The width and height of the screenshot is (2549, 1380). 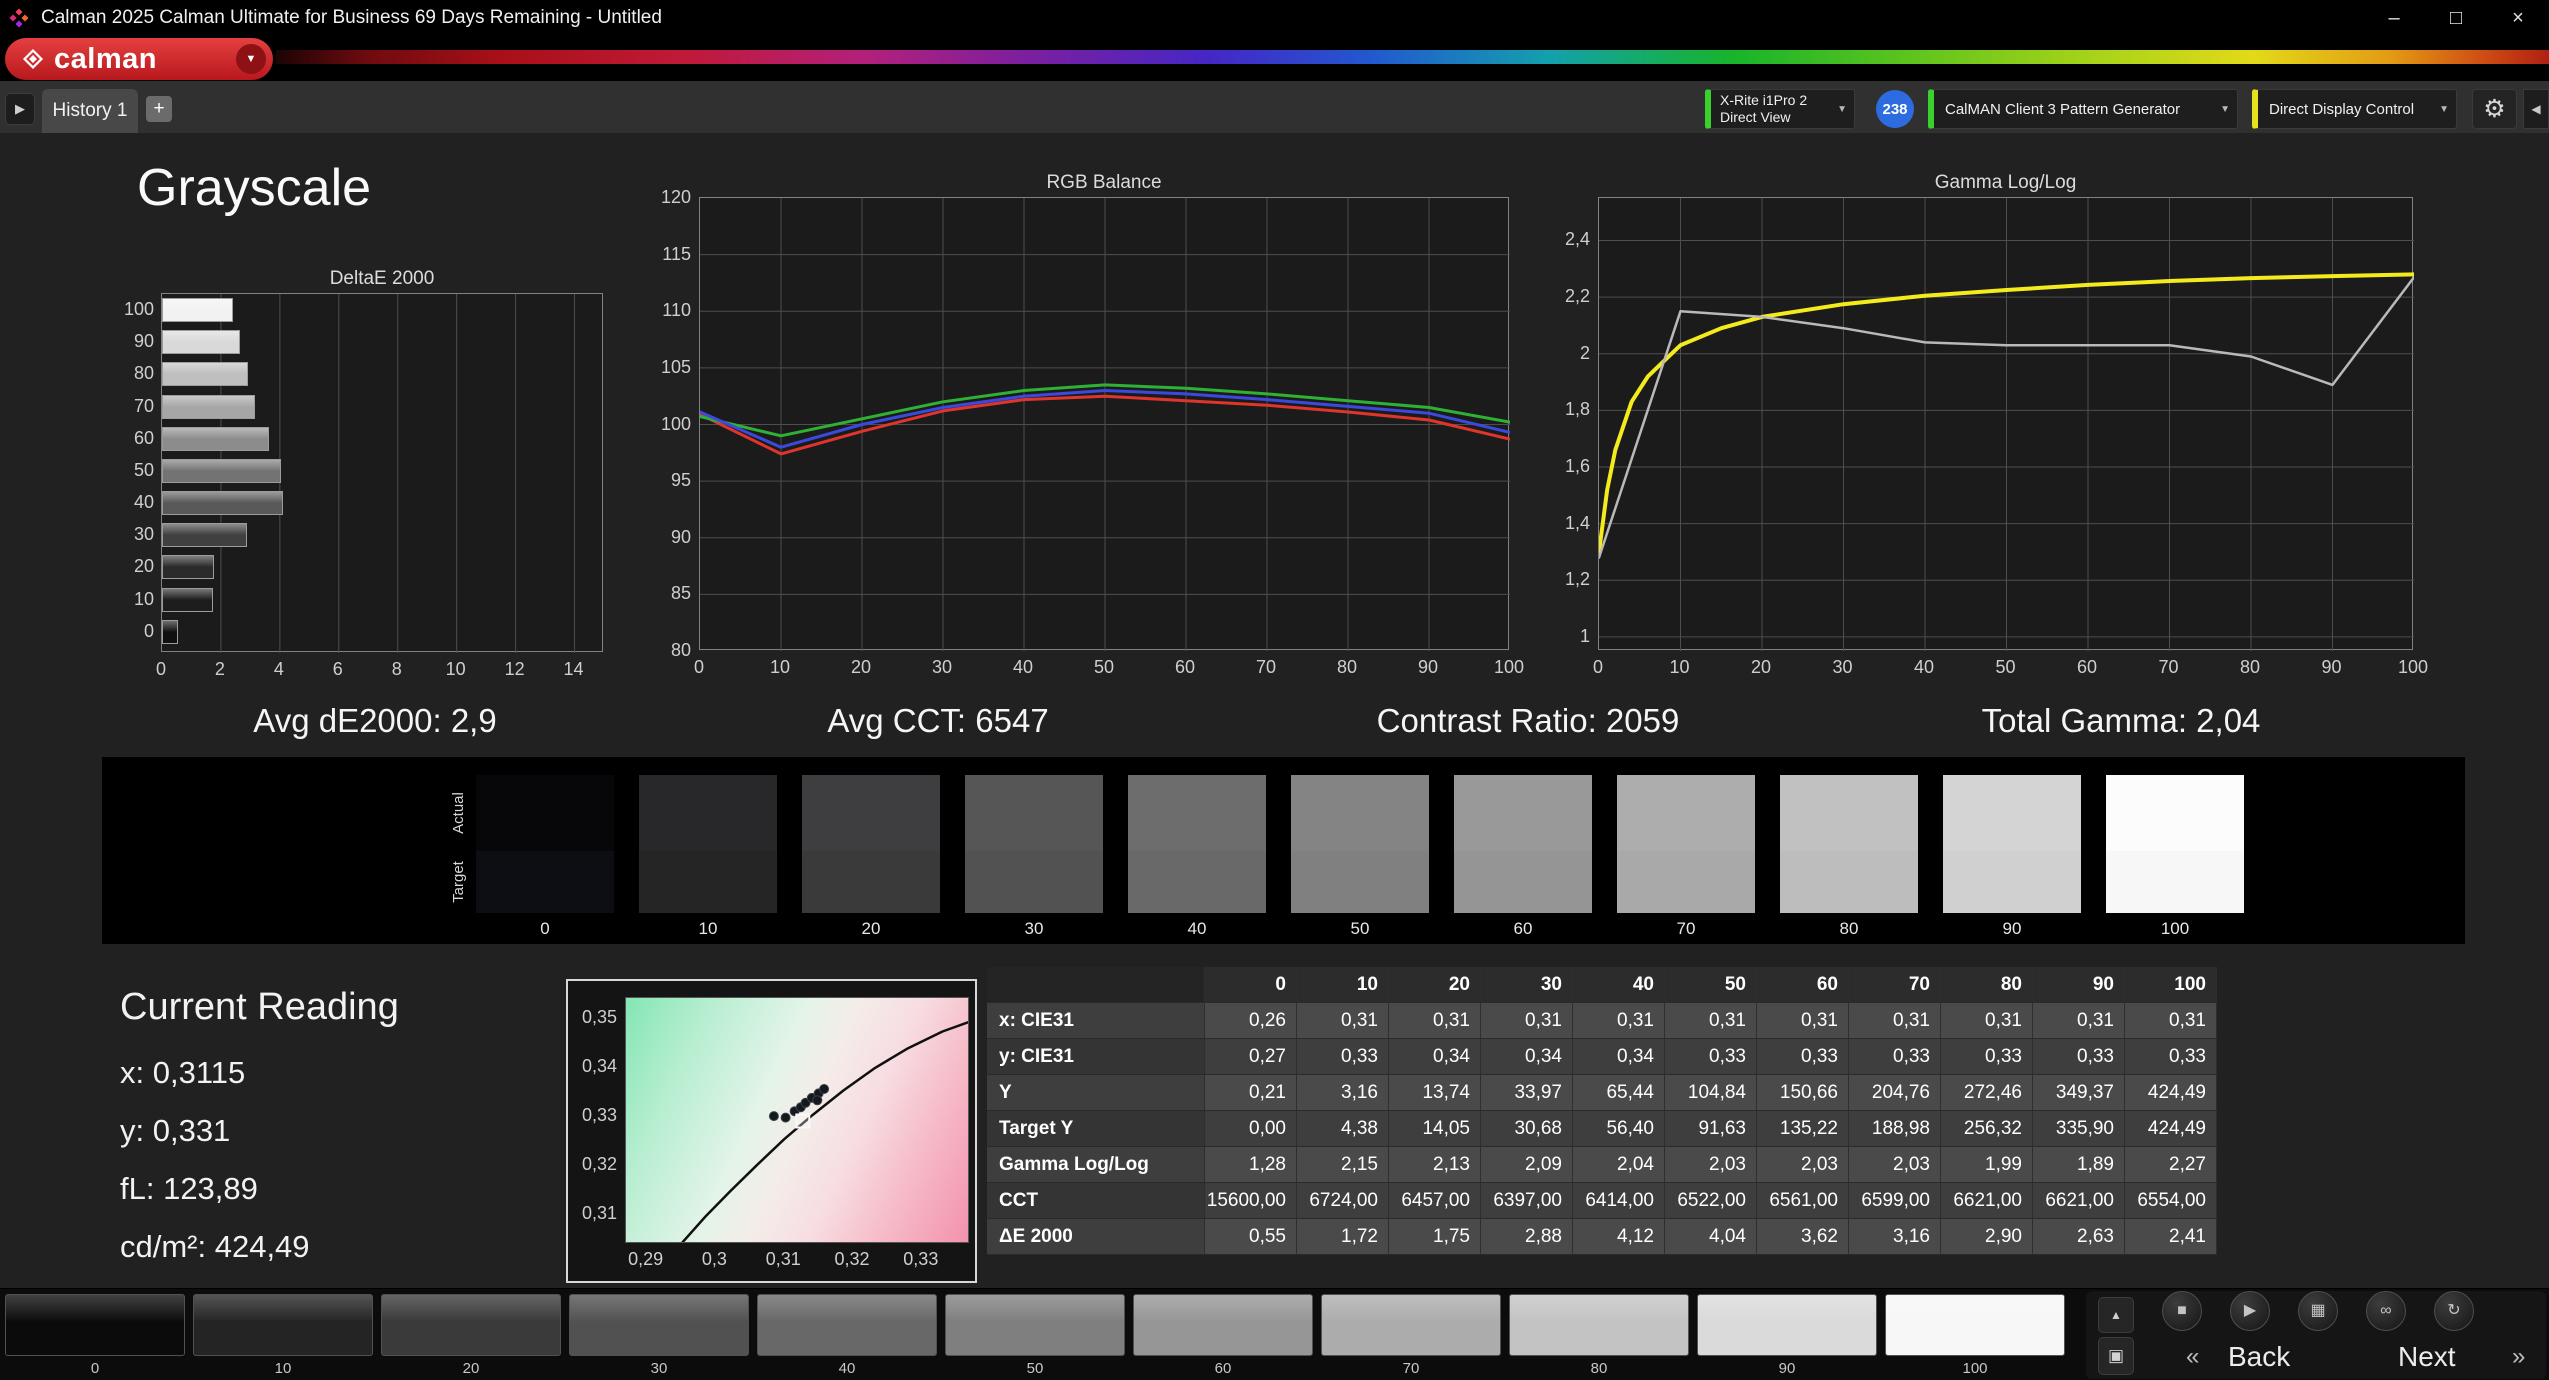 I want to click on deltae-bar, so click(x=187, y=599).